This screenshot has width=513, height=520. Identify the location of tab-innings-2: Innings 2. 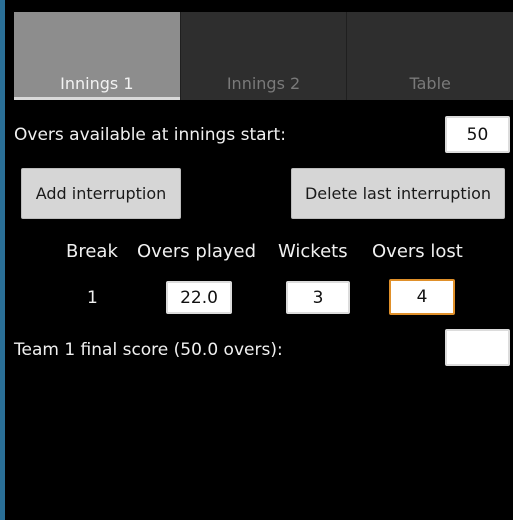
(264, 56).